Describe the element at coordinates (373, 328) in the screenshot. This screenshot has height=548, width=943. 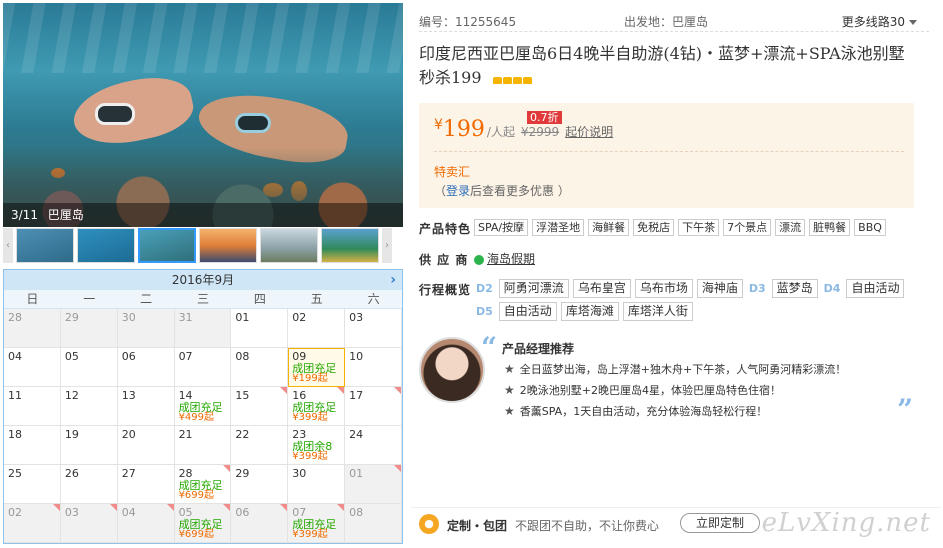
I see `calendar-day: 03` at that location.